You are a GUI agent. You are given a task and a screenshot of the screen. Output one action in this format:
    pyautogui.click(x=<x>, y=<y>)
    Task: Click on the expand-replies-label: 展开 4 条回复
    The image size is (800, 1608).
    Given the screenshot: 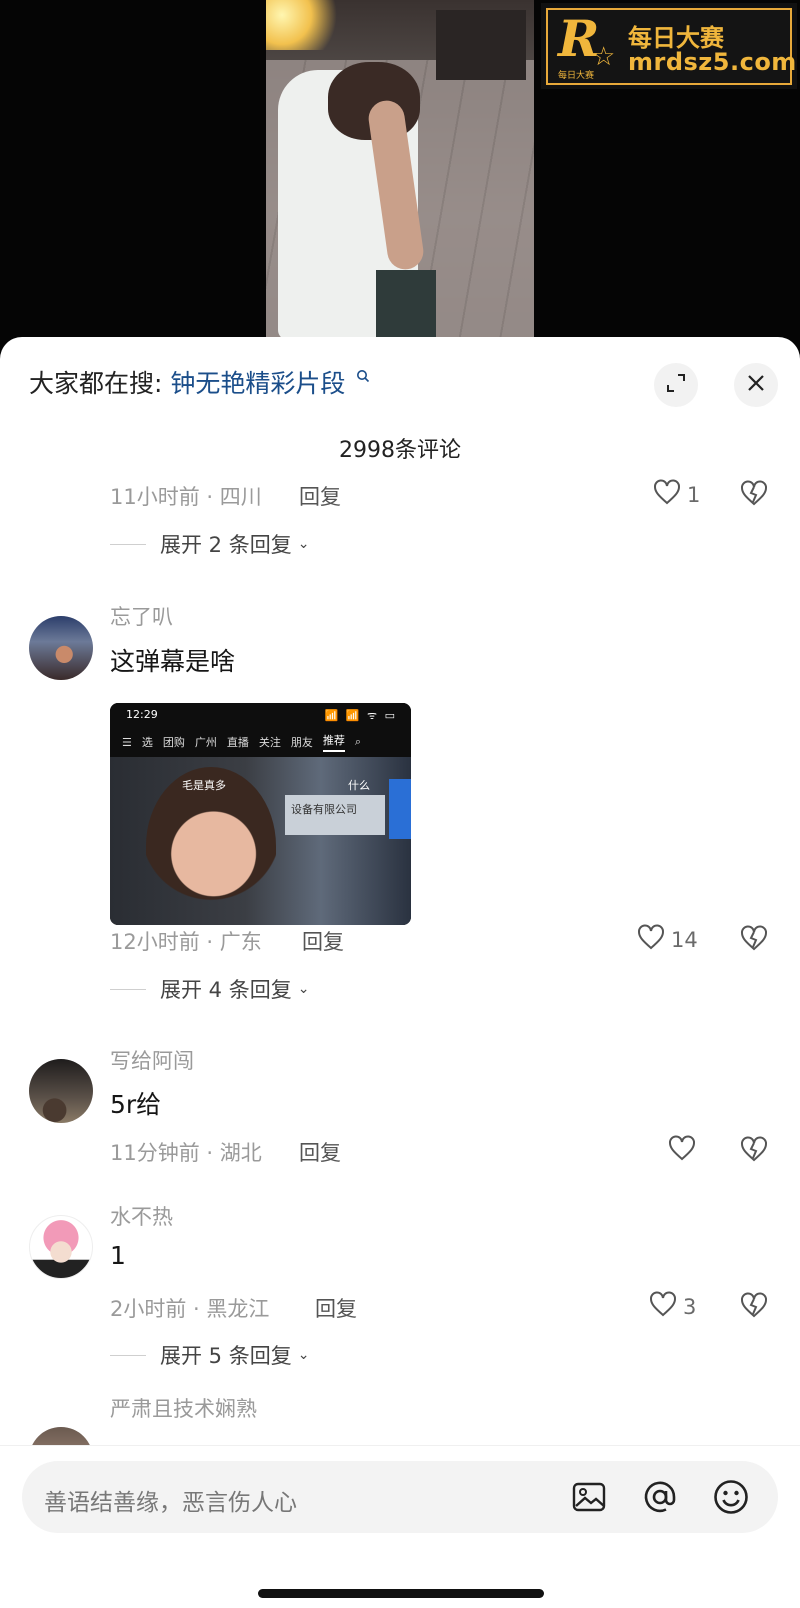 What is the action you would take?
    pyautogui.click(x=226, y=990)
    